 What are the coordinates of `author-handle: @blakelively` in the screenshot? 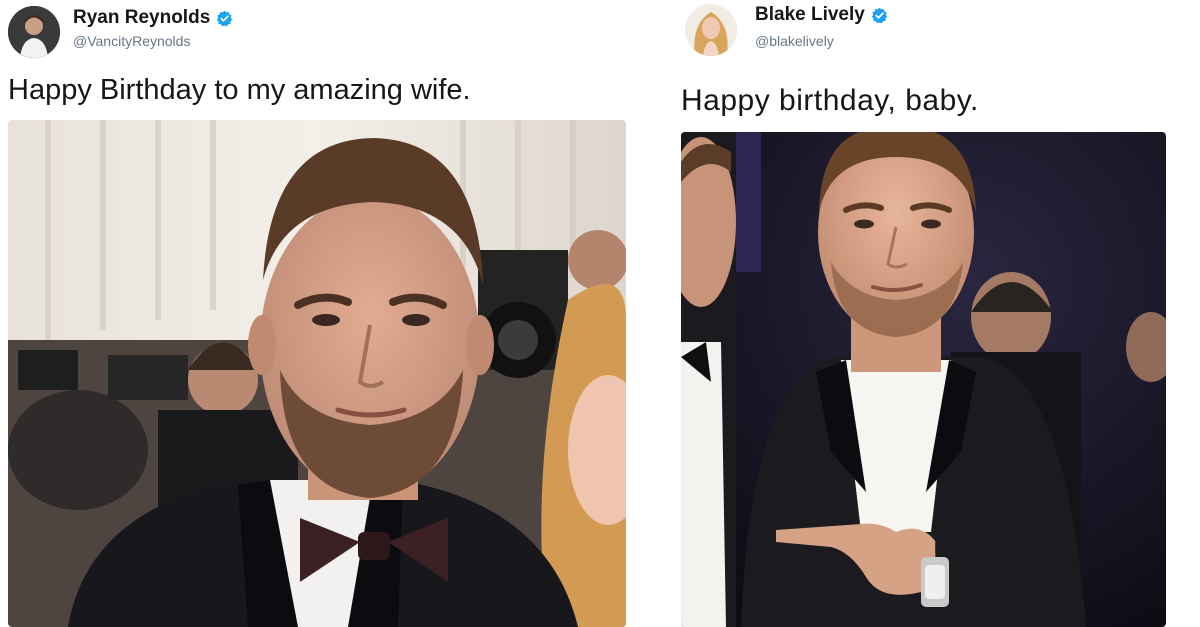 It's located at (794, 41).